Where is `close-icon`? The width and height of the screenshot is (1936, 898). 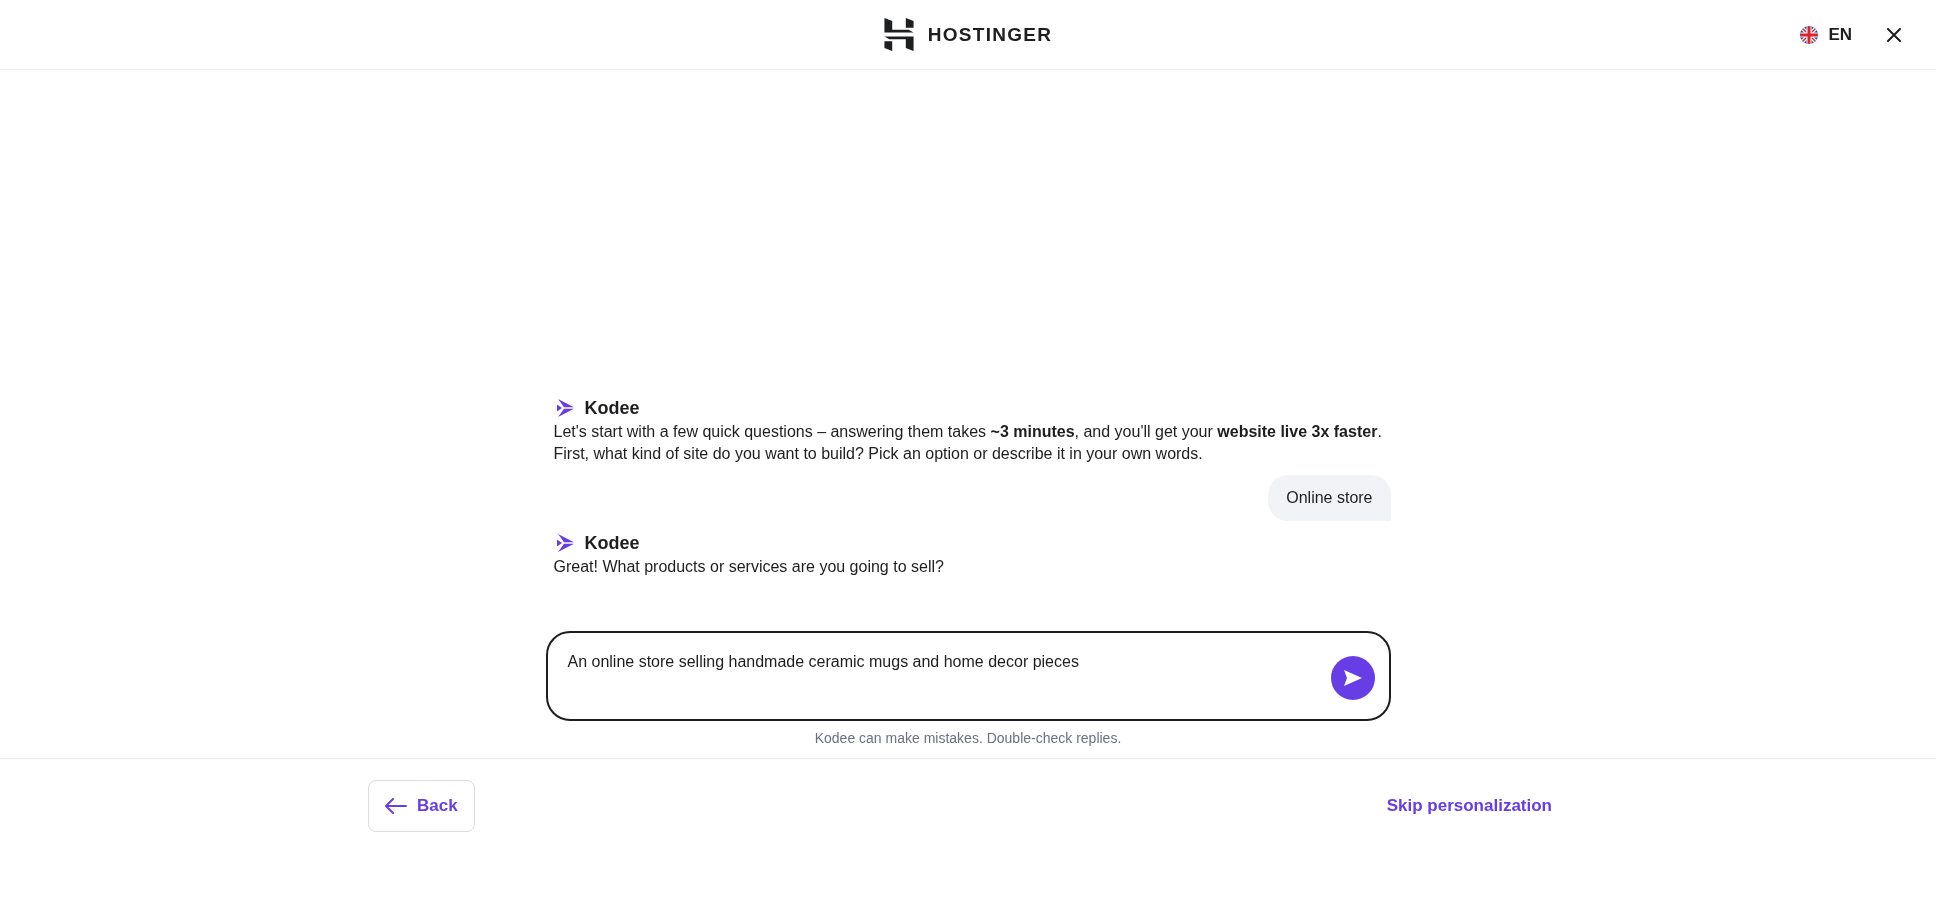
close-icon is located at coordinates (1894, 34).